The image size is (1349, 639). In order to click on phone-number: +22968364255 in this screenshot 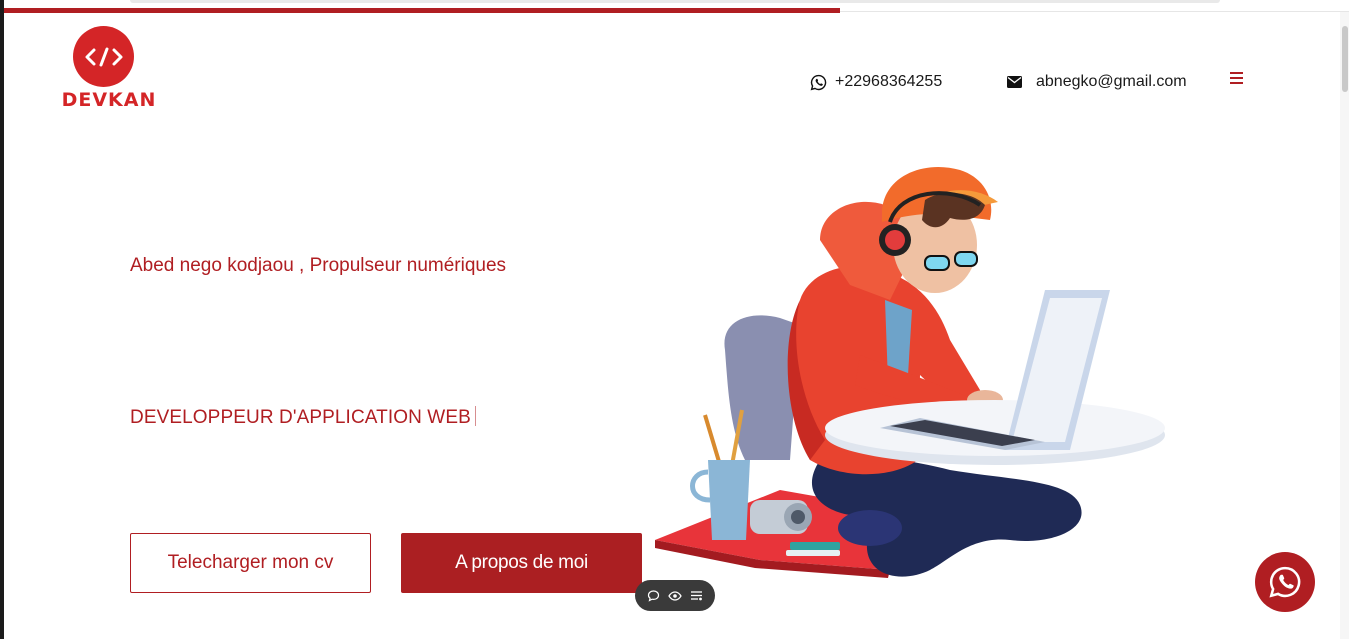, I will do `click(889, 81)`.